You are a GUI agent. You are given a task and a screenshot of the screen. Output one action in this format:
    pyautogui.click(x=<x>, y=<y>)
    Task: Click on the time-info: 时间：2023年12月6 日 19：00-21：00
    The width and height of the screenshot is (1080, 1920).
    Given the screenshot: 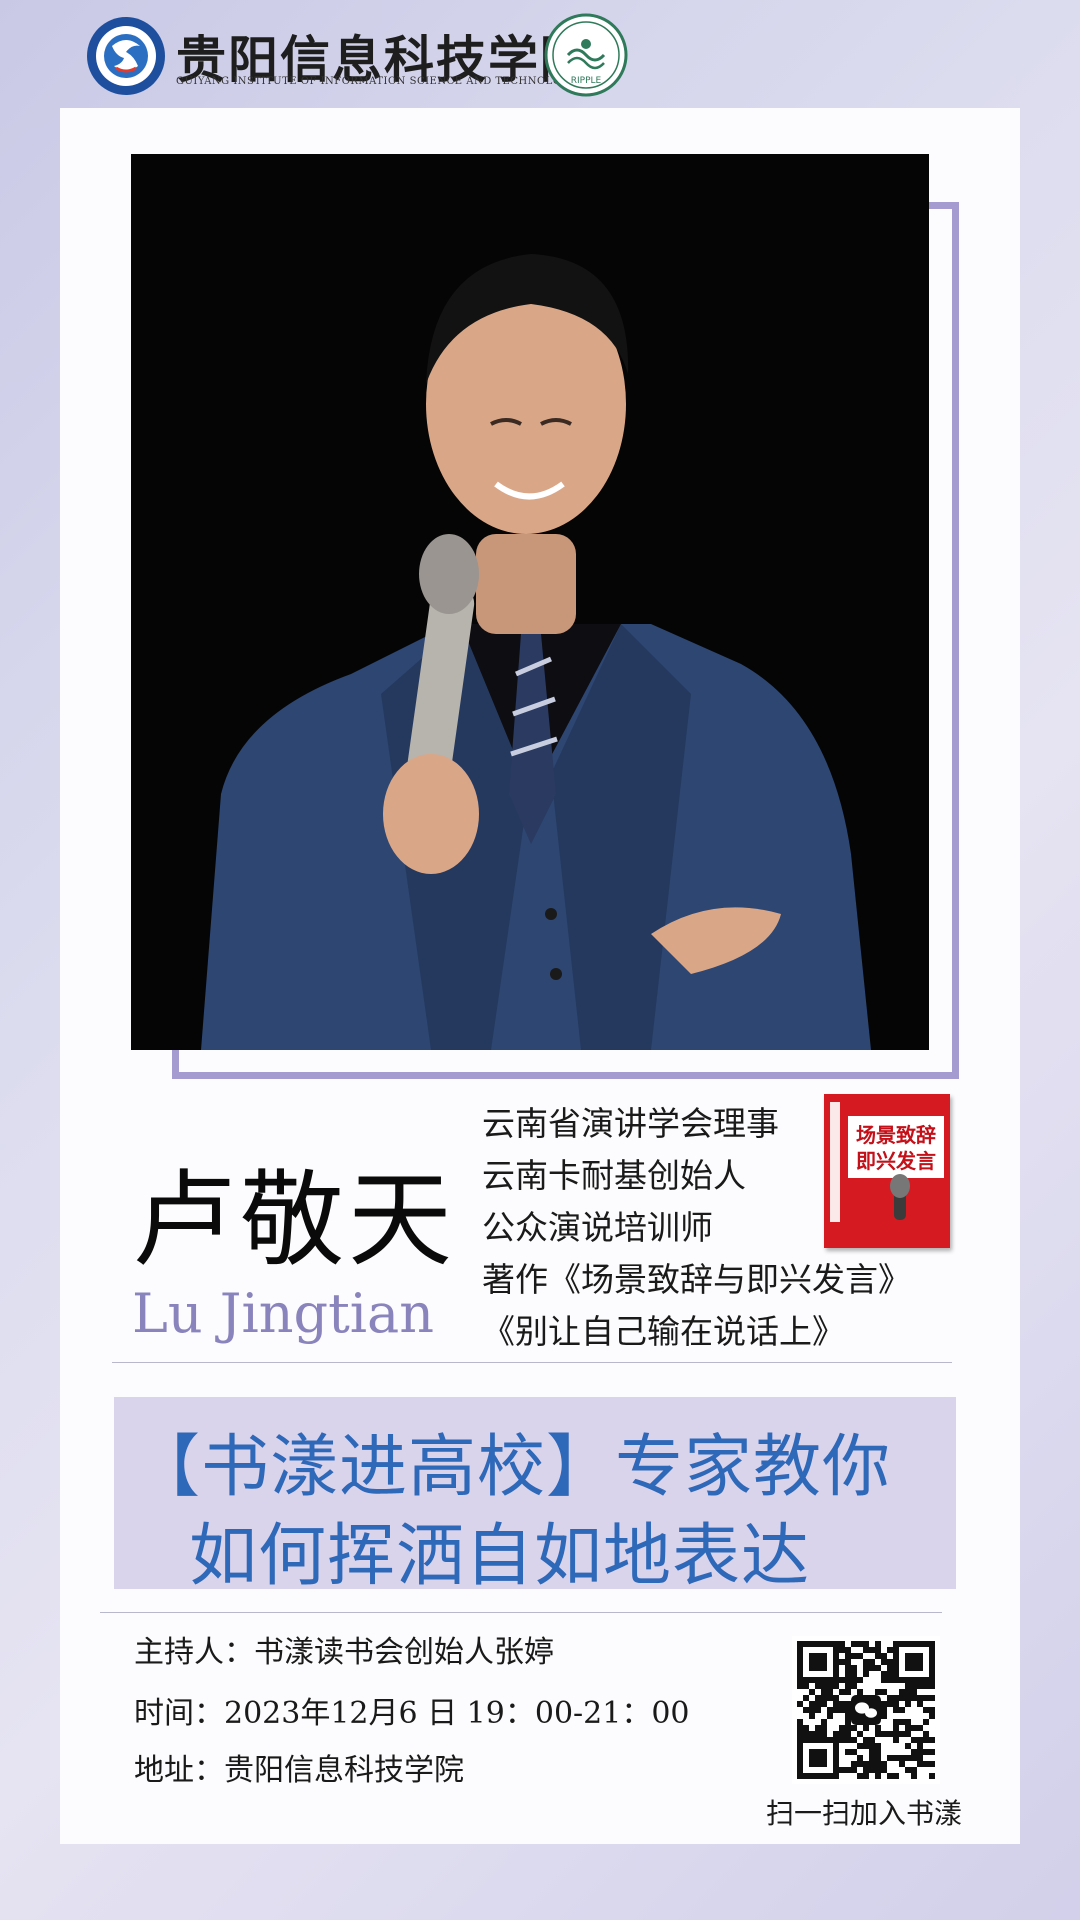 What is the action you would take?
    pyautogui.click(x=412, y=1713)
    